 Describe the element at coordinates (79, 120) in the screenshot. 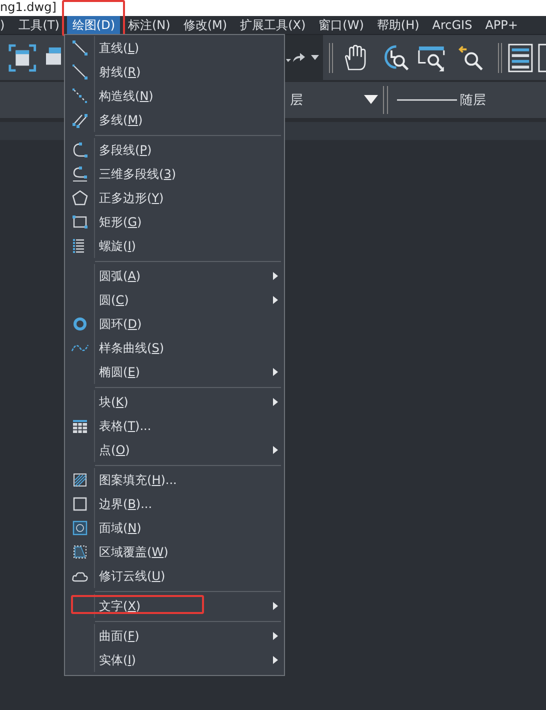

I see `double-line-icon` at that location.